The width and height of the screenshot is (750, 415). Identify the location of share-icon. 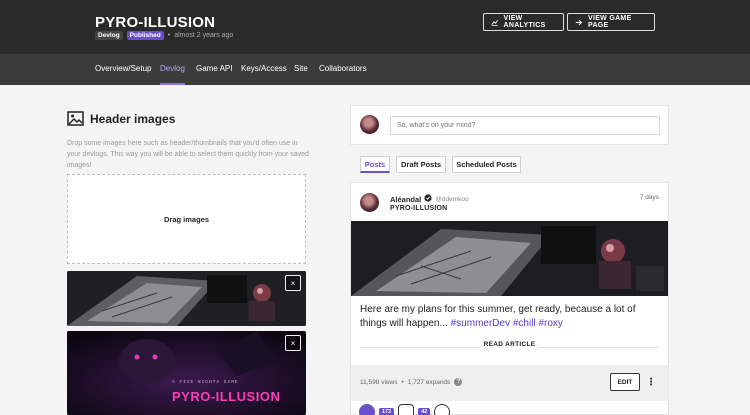
(442, 409).